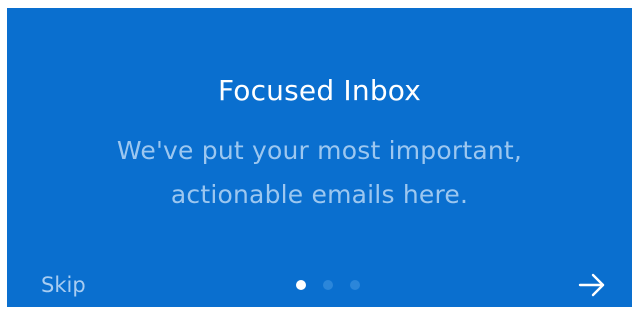 The image size is (639, 309). I want to click on description-line-1: We've put your most important,, so click(319, 150).